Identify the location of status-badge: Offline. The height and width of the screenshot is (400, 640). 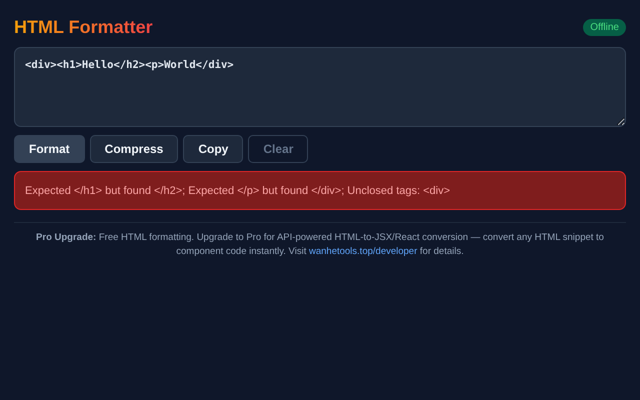
(604, 27).